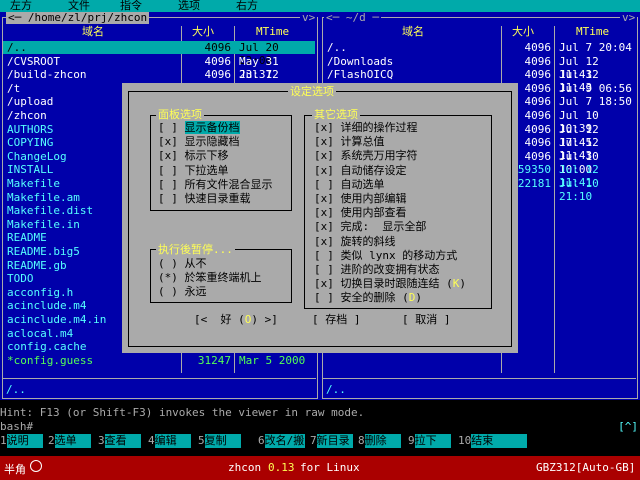 The width and height of the screenshot is (640, 480). What do you see at coordinates (360, 170) in the screenshot?
I see `option-item: [x] 自动储存设定` at bounding box center [360, 170].